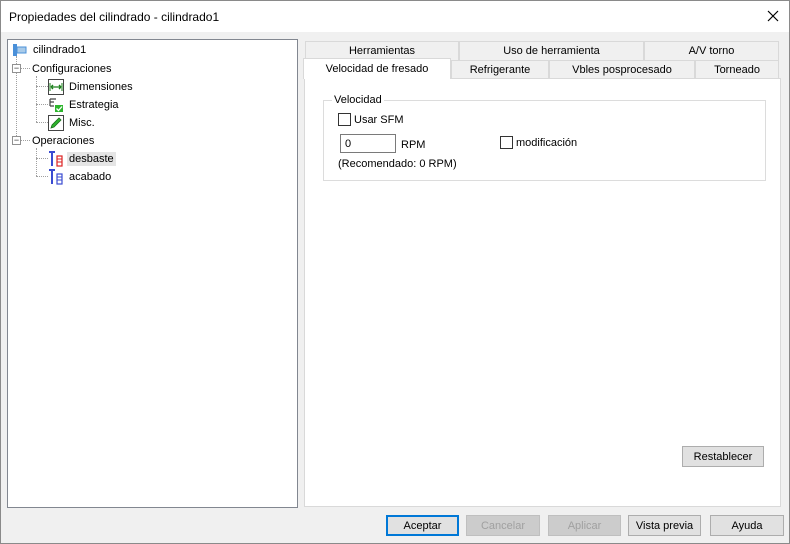 This screenshot has height=544, width=790. Describe the element at coordinates (547, 142) in the screenshot. I see `modificacion-label: modificación` at that location.